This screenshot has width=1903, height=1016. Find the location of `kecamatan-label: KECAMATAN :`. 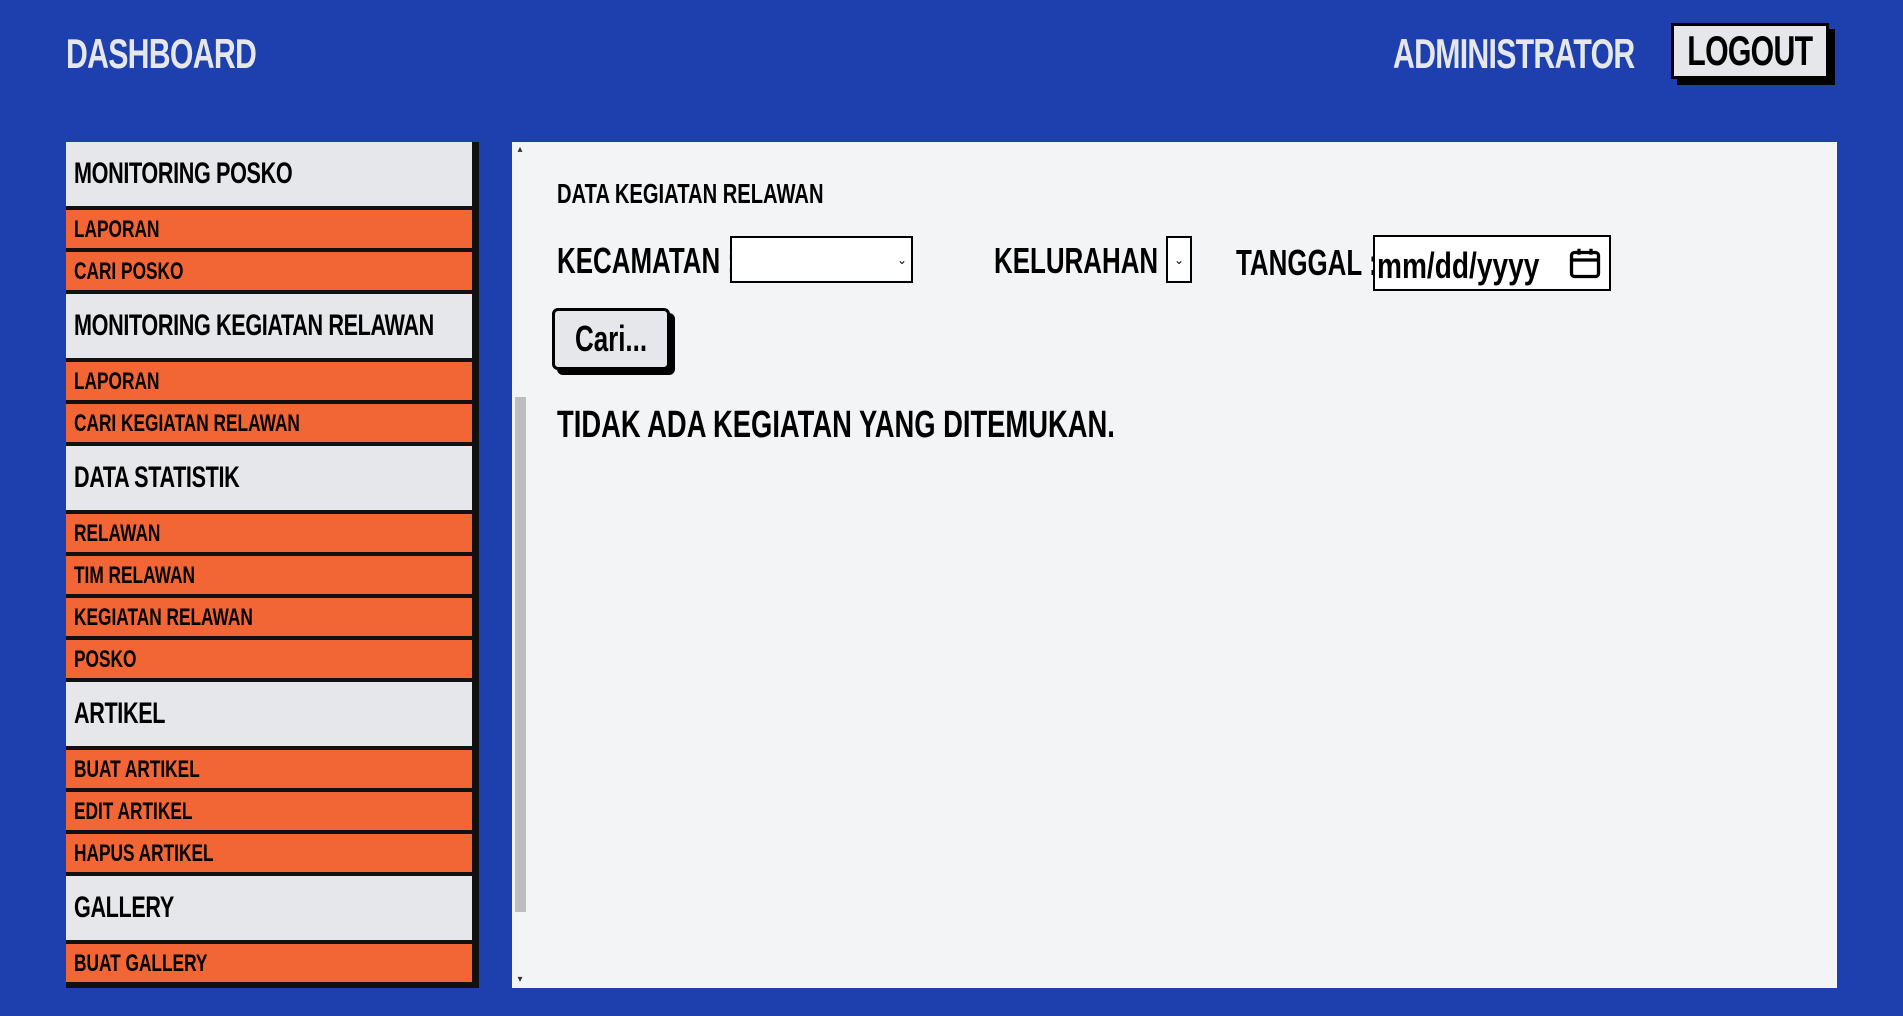

kecamatan-label: KECAMATAN : is located at coordinates (647, 260).